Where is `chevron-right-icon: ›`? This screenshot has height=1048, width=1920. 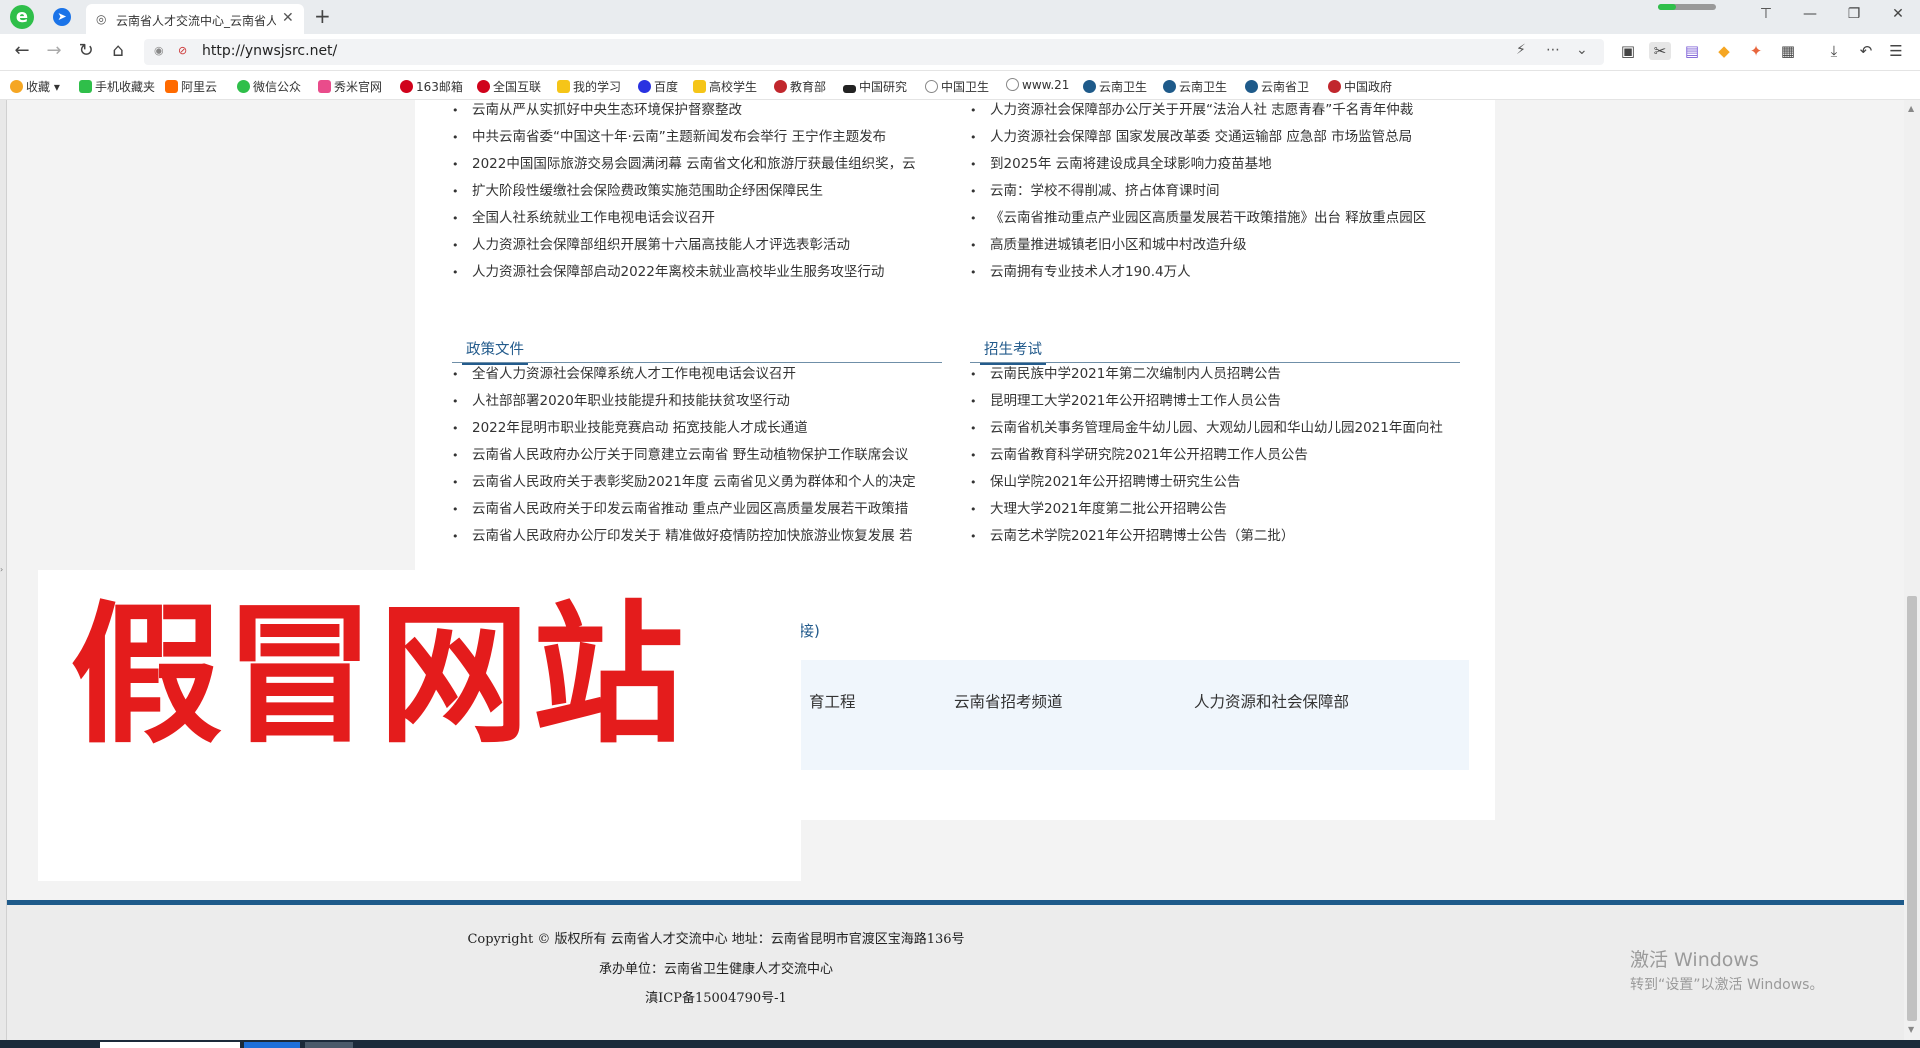 chevron-right-icon: › is located at coordinates (1, 569).